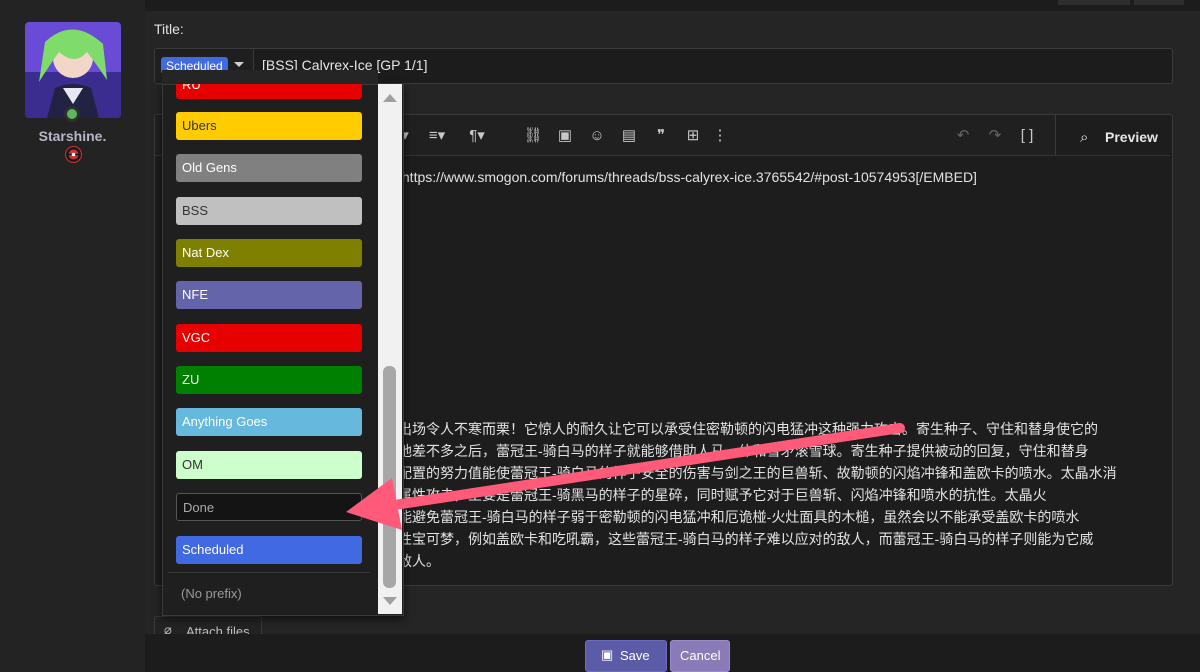  I want to click on prefix-option: Old Gens, so click(269, 168).